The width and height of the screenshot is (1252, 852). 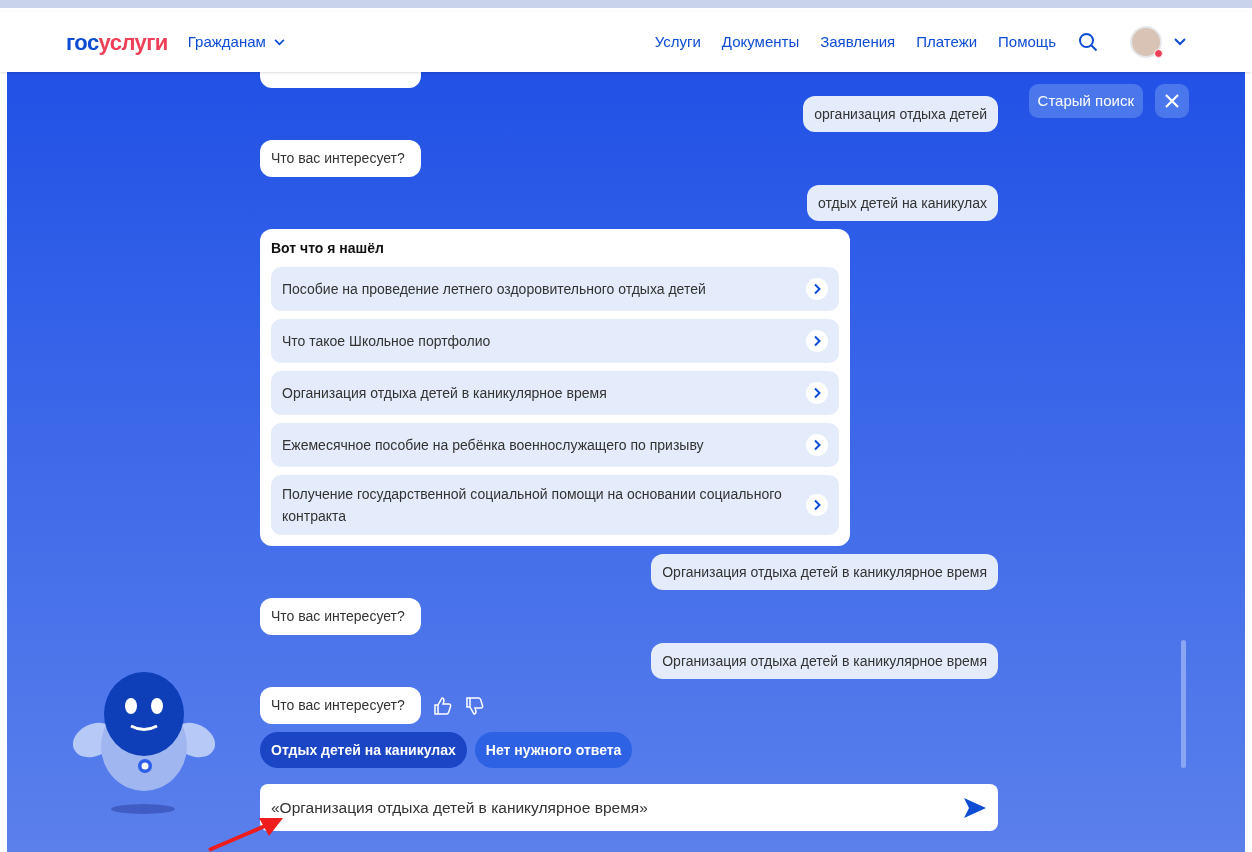 I want to click on thumbs-up-icon, so click(x=443, y=705).